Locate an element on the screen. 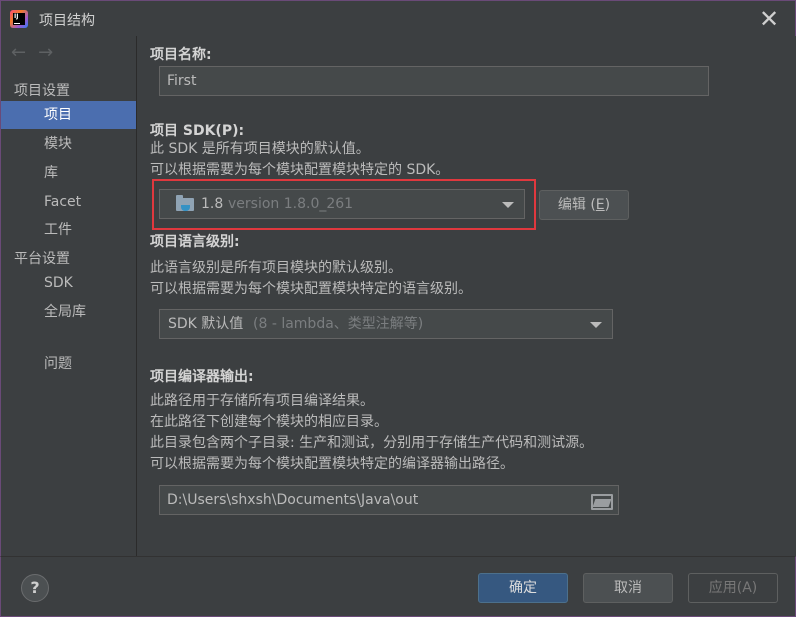  window-title: 项目结构 is located at coordinates (67, 21).